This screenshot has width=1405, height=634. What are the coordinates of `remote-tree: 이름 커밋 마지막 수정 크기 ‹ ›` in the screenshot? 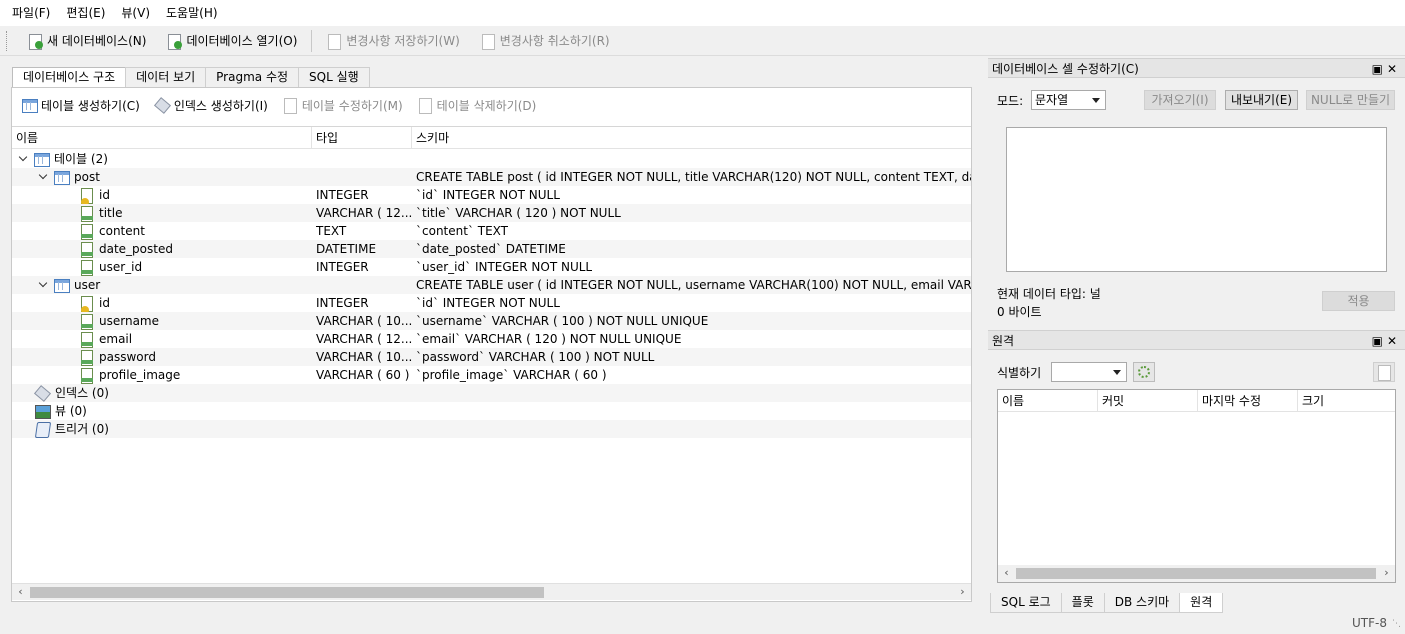 It's located at (1196, 486).